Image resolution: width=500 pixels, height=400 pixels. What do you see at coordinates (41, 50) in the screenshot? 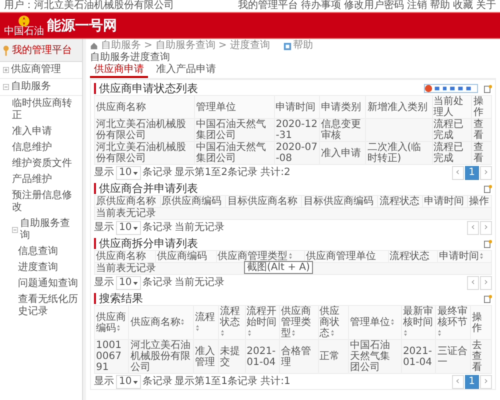
I see `sidebar-title: 我的管理平台` at bounding box center [41, 50].